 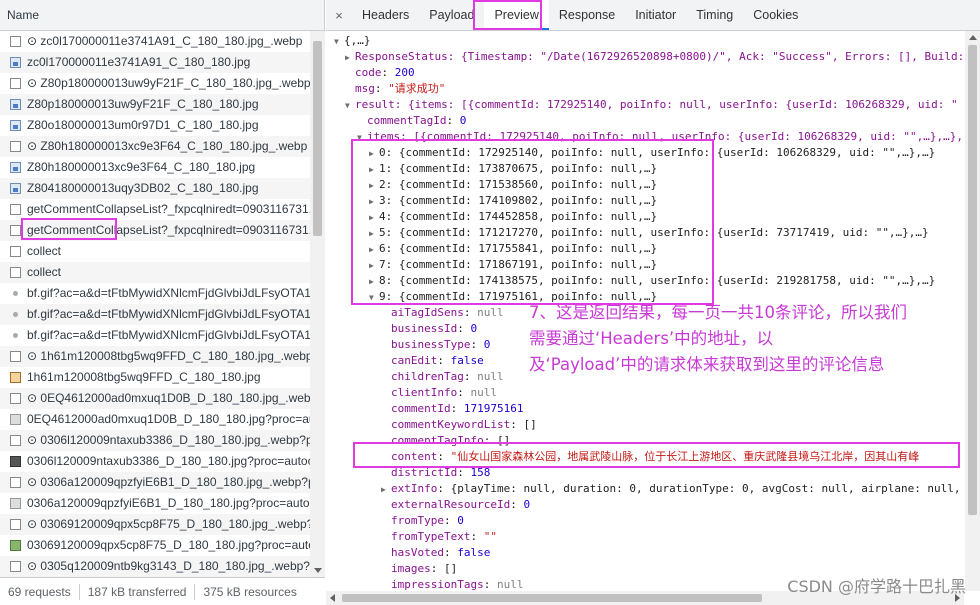 I want to click on tab-preview: Preview, so click(x=516, y=15).